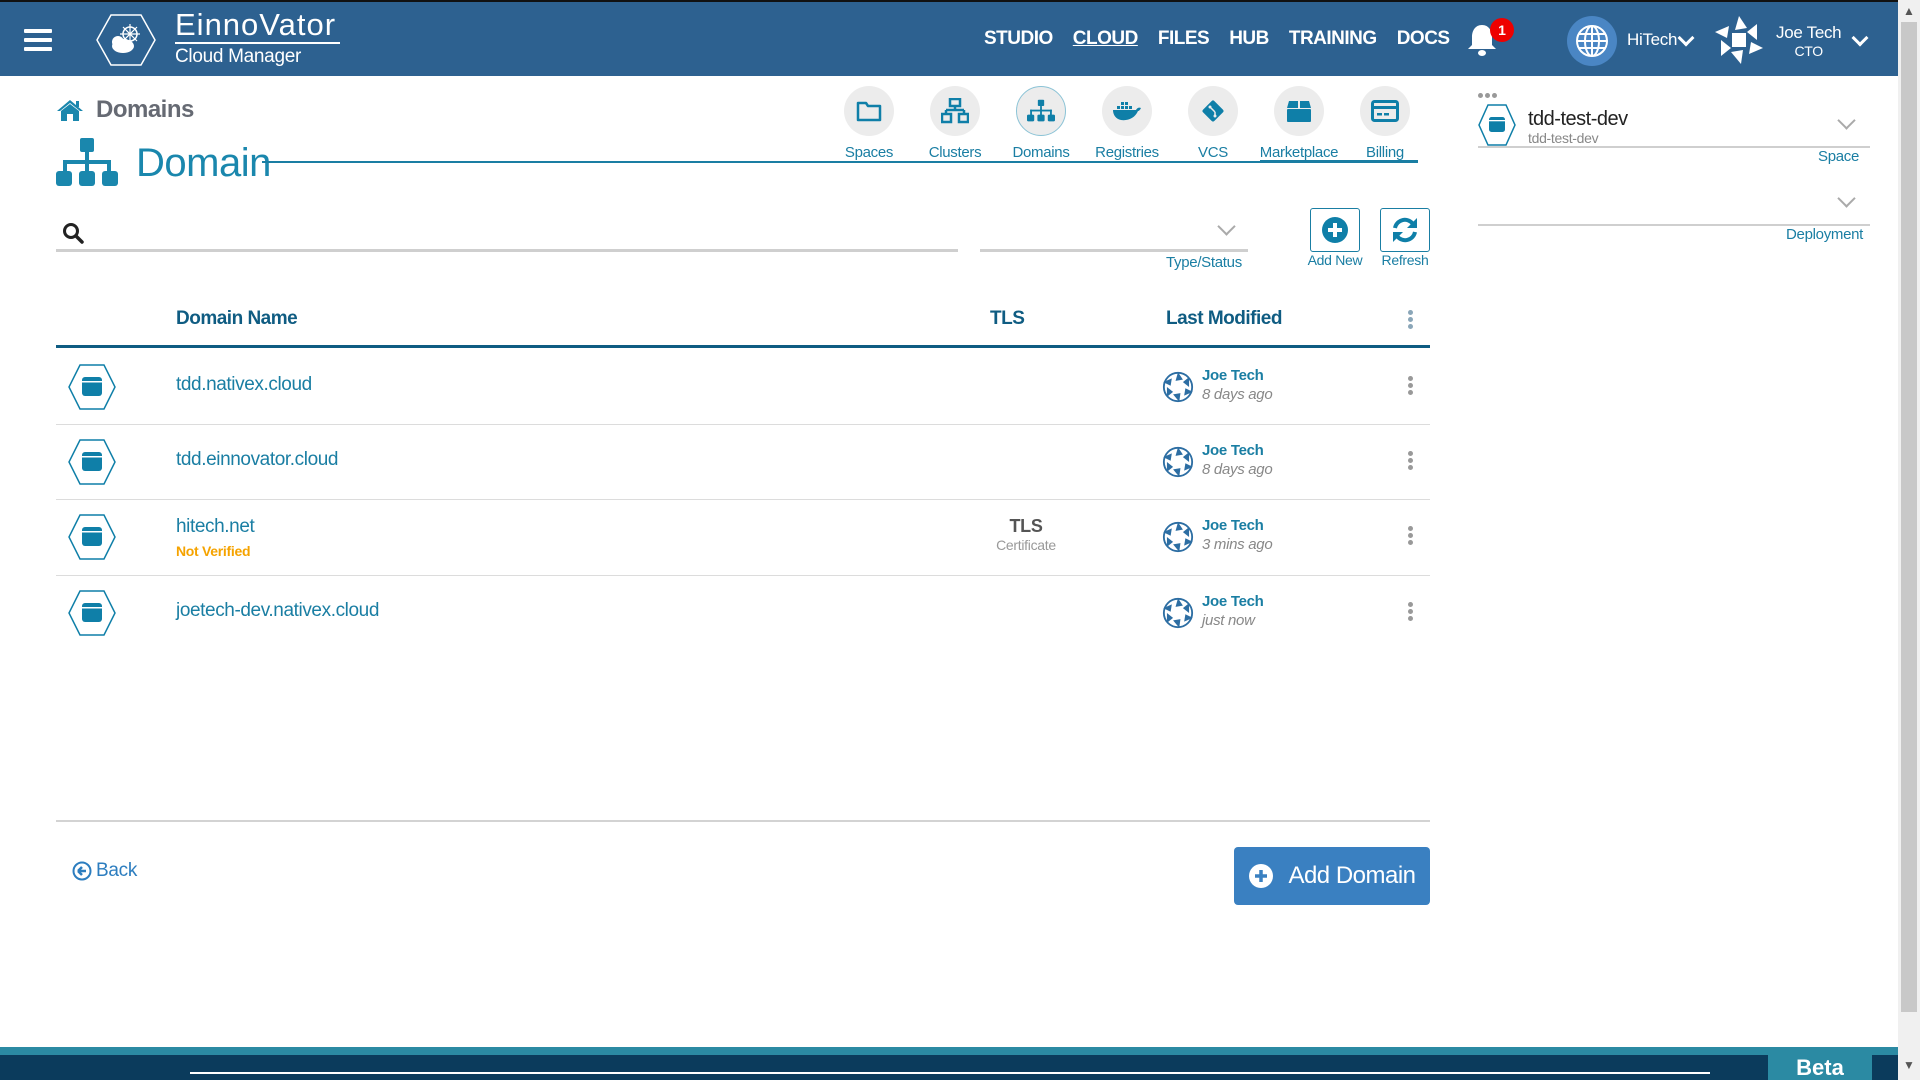  Describe the element at coordinates (1652, 40) in the screenshot. I see `org-switcher: HiTech` at that location.